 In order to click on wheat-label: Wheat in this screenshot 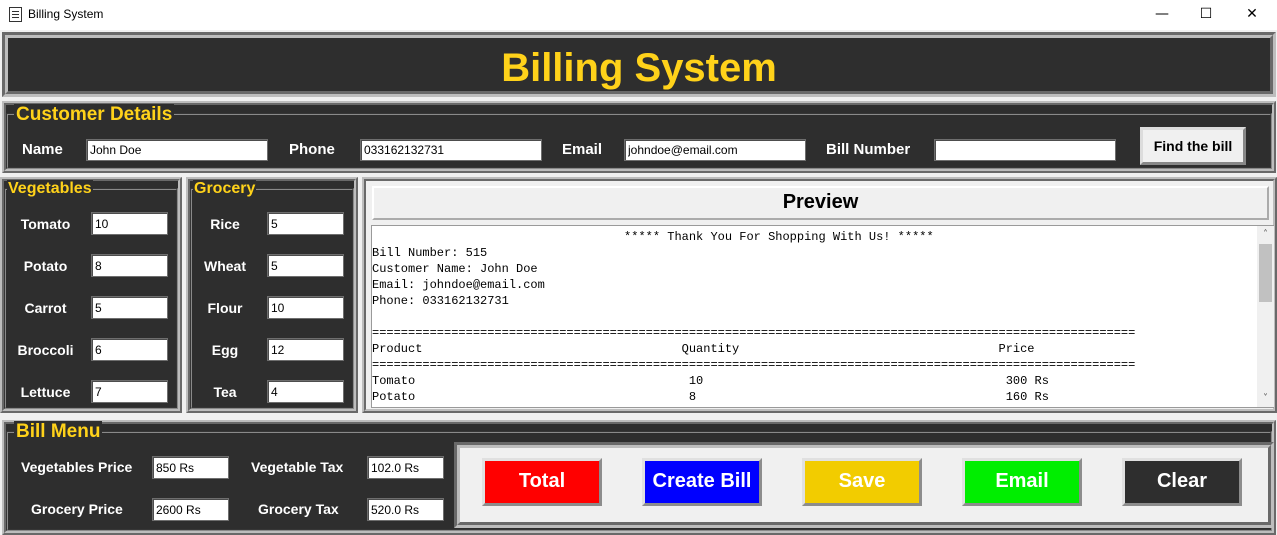, I will do `click(225, 266)`.